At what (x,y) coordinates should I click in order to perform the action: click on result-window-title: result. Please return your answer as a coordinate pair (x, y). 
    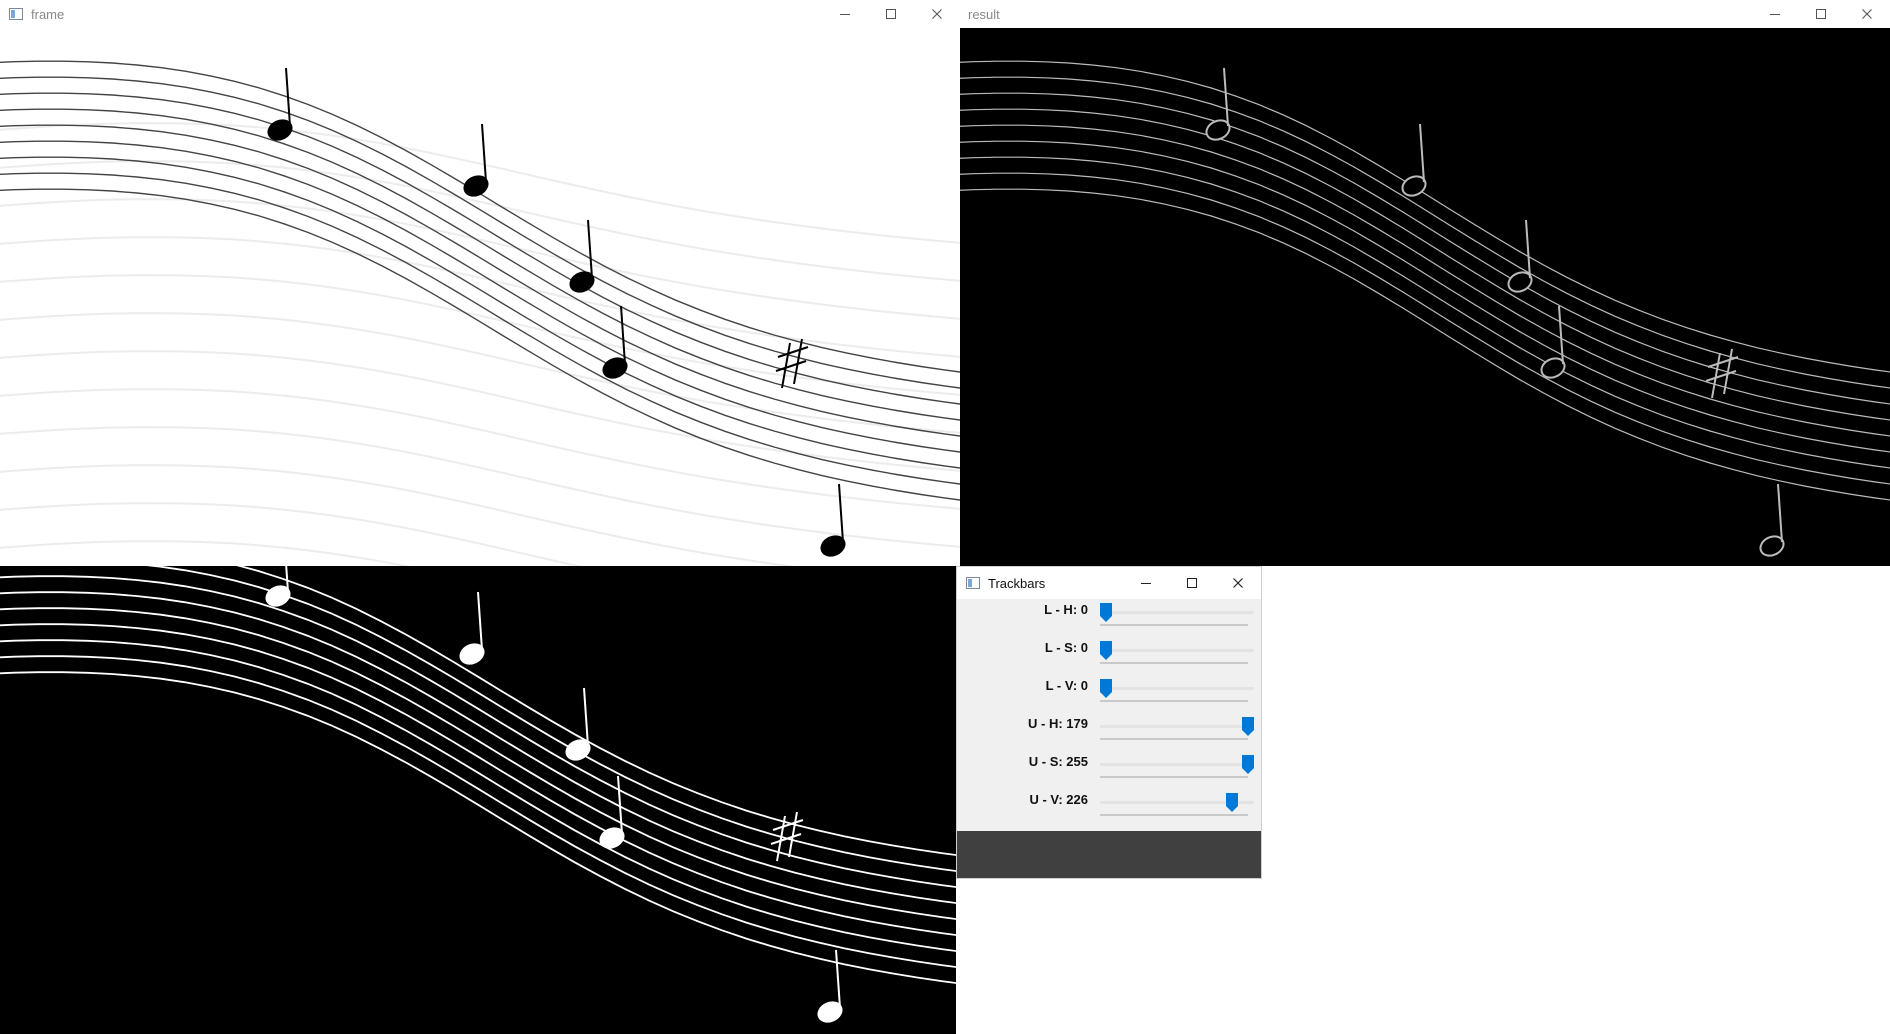
    Looking at the image, I should click on (984, 14).